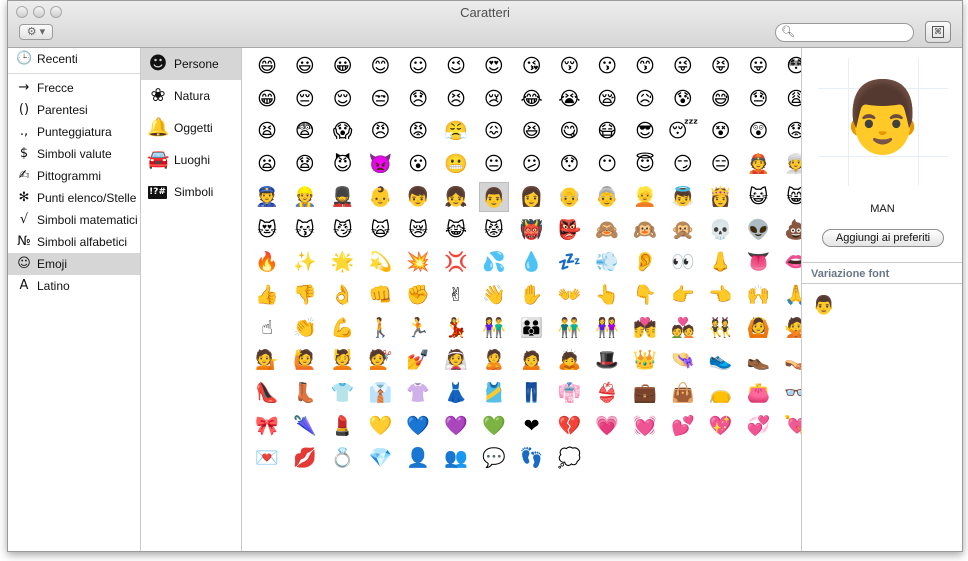 The width and height of the screenshot is (968, 561). I want to click on emoji-cell: 😠, so click(380, 131).